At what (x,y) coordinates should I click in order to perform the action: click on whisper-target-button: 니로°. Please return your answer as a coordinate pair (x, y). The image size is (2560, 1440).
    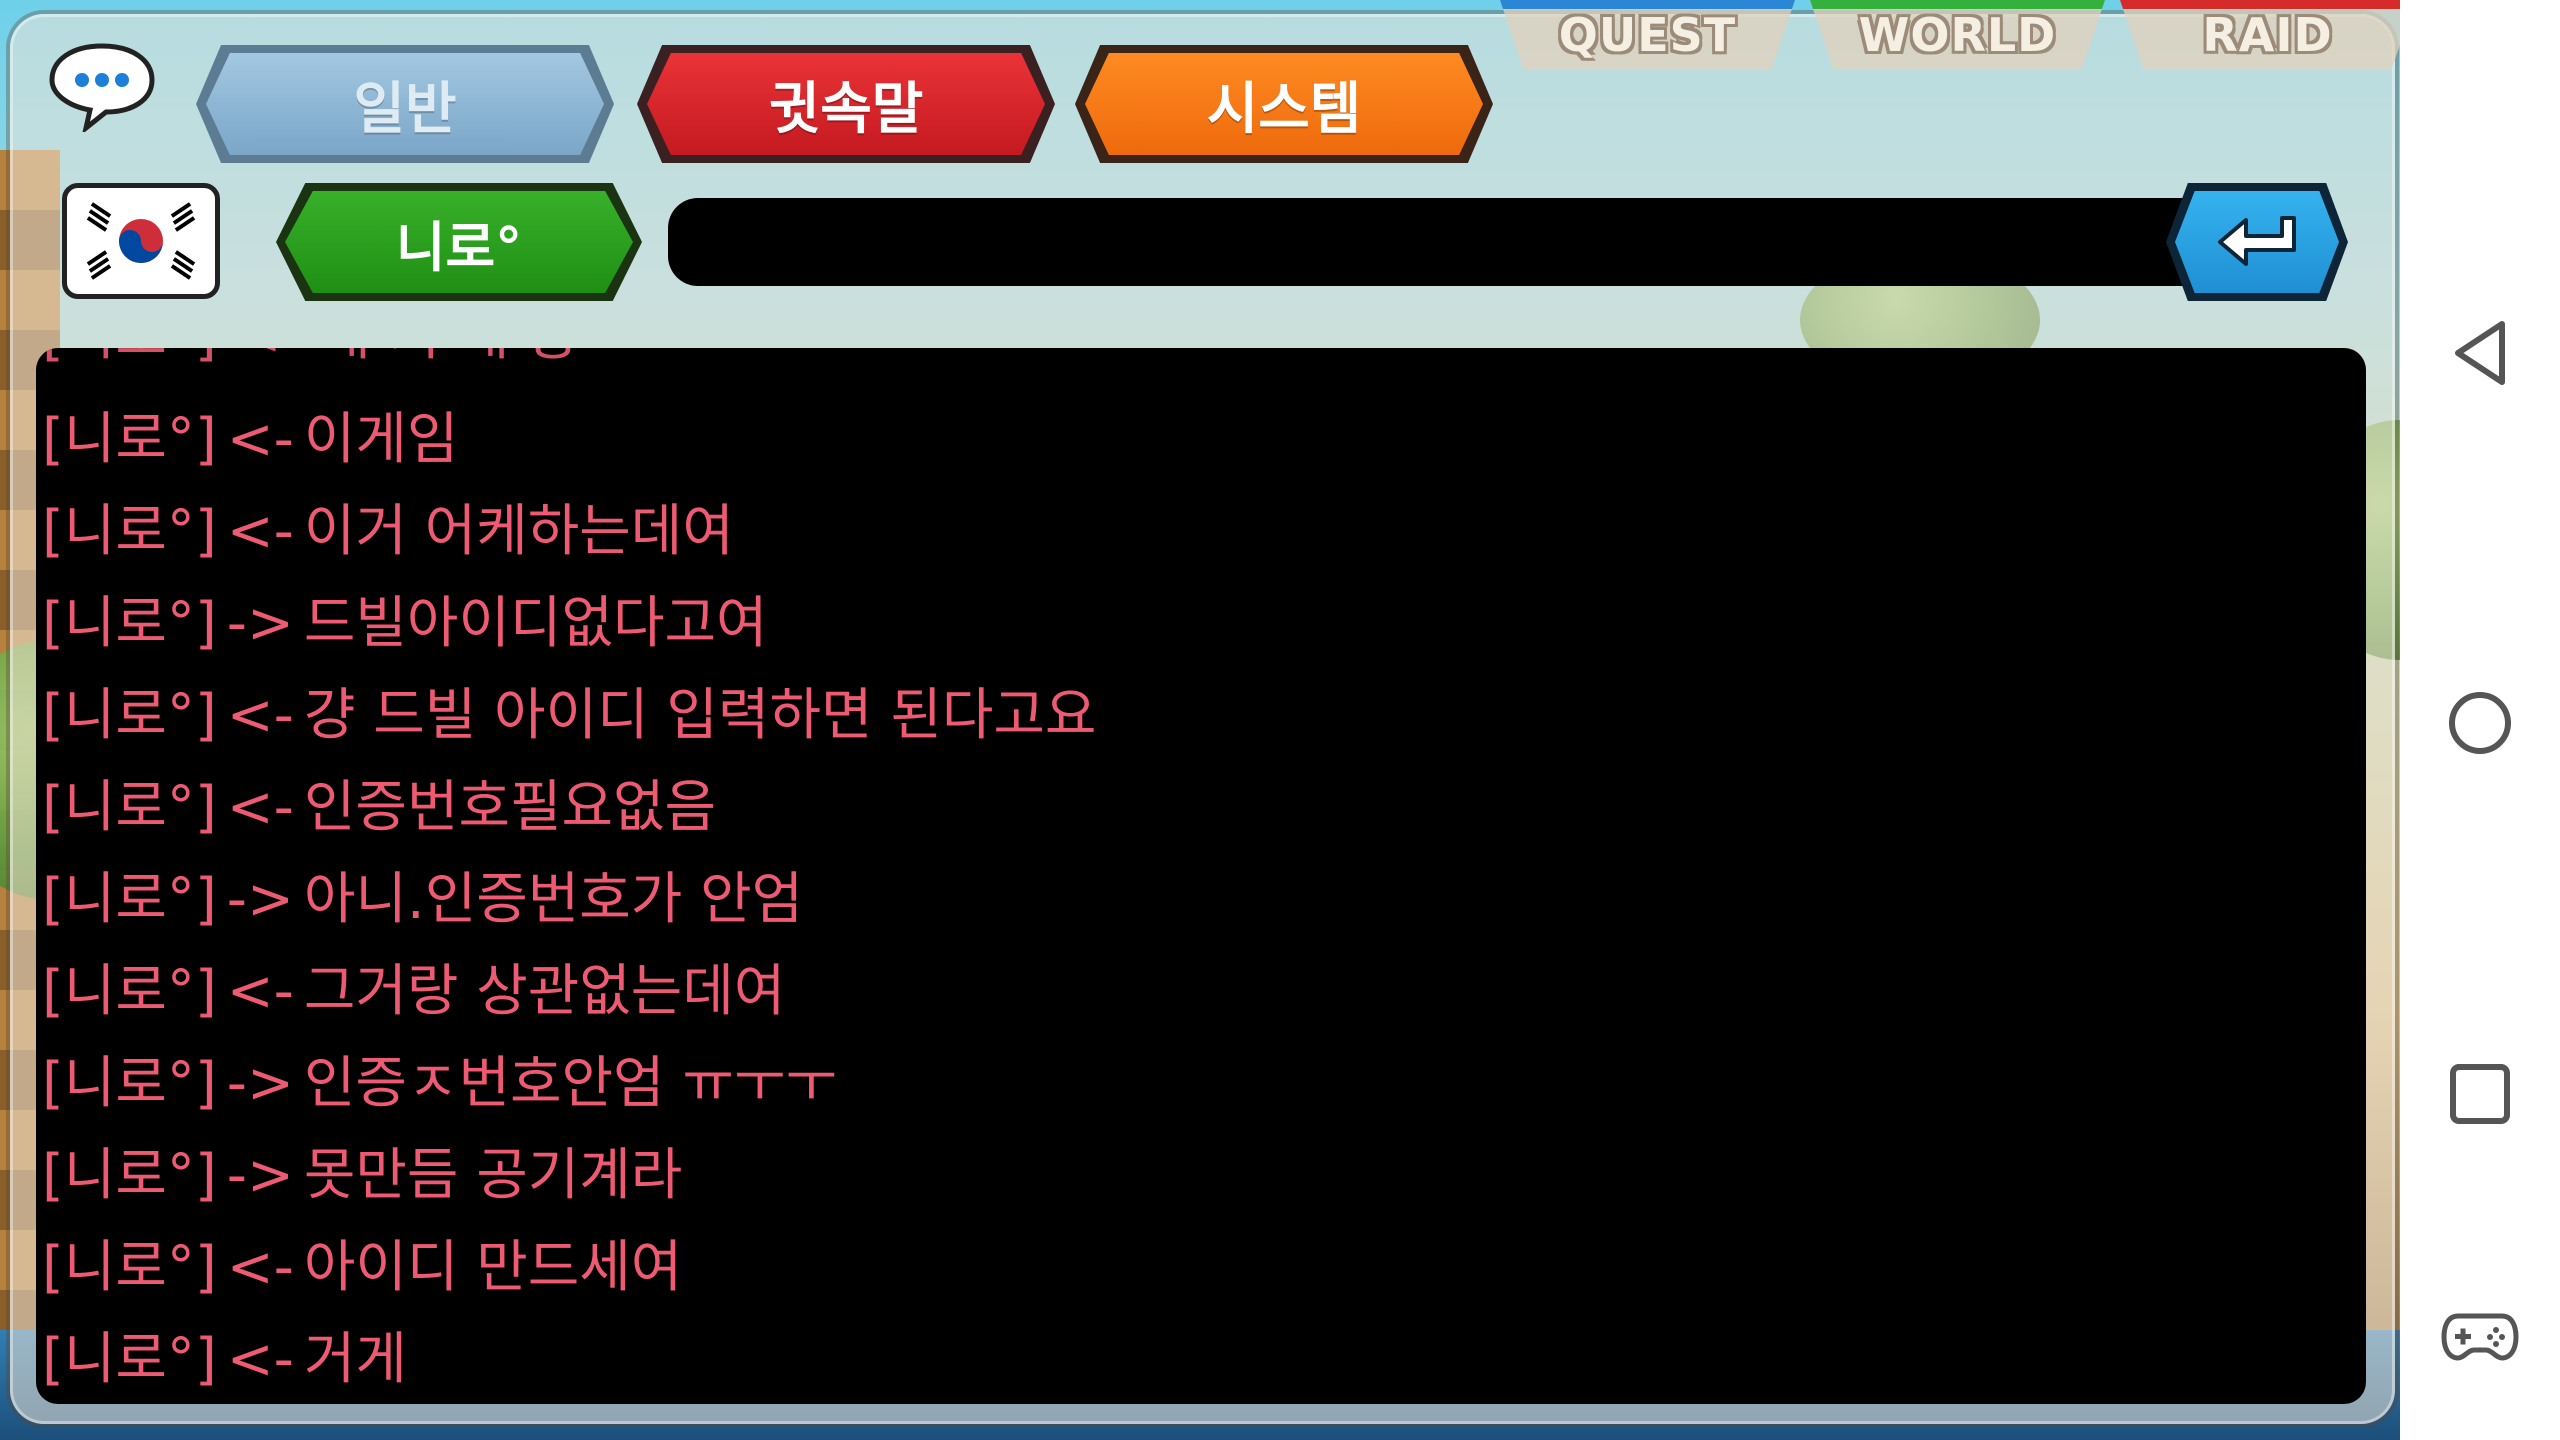
    Looking at the image, I should click on (459, 242).